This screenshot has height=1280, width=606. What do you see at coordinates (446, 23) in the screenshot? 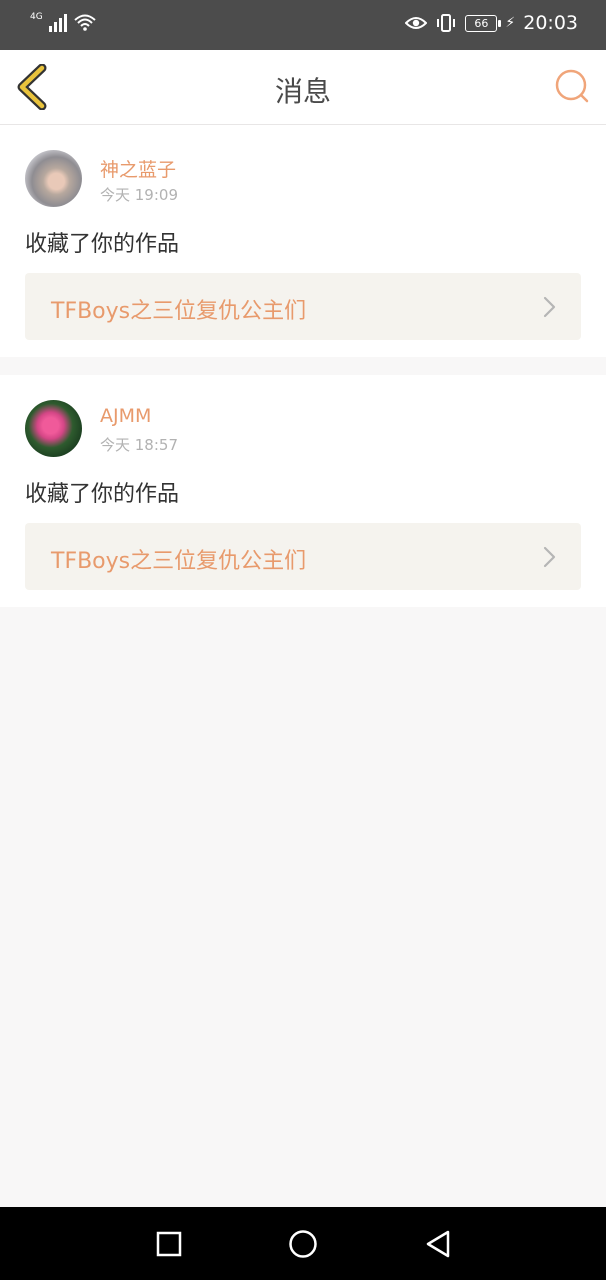
I see `vibrate-icon` at bounding box center [446, 23].